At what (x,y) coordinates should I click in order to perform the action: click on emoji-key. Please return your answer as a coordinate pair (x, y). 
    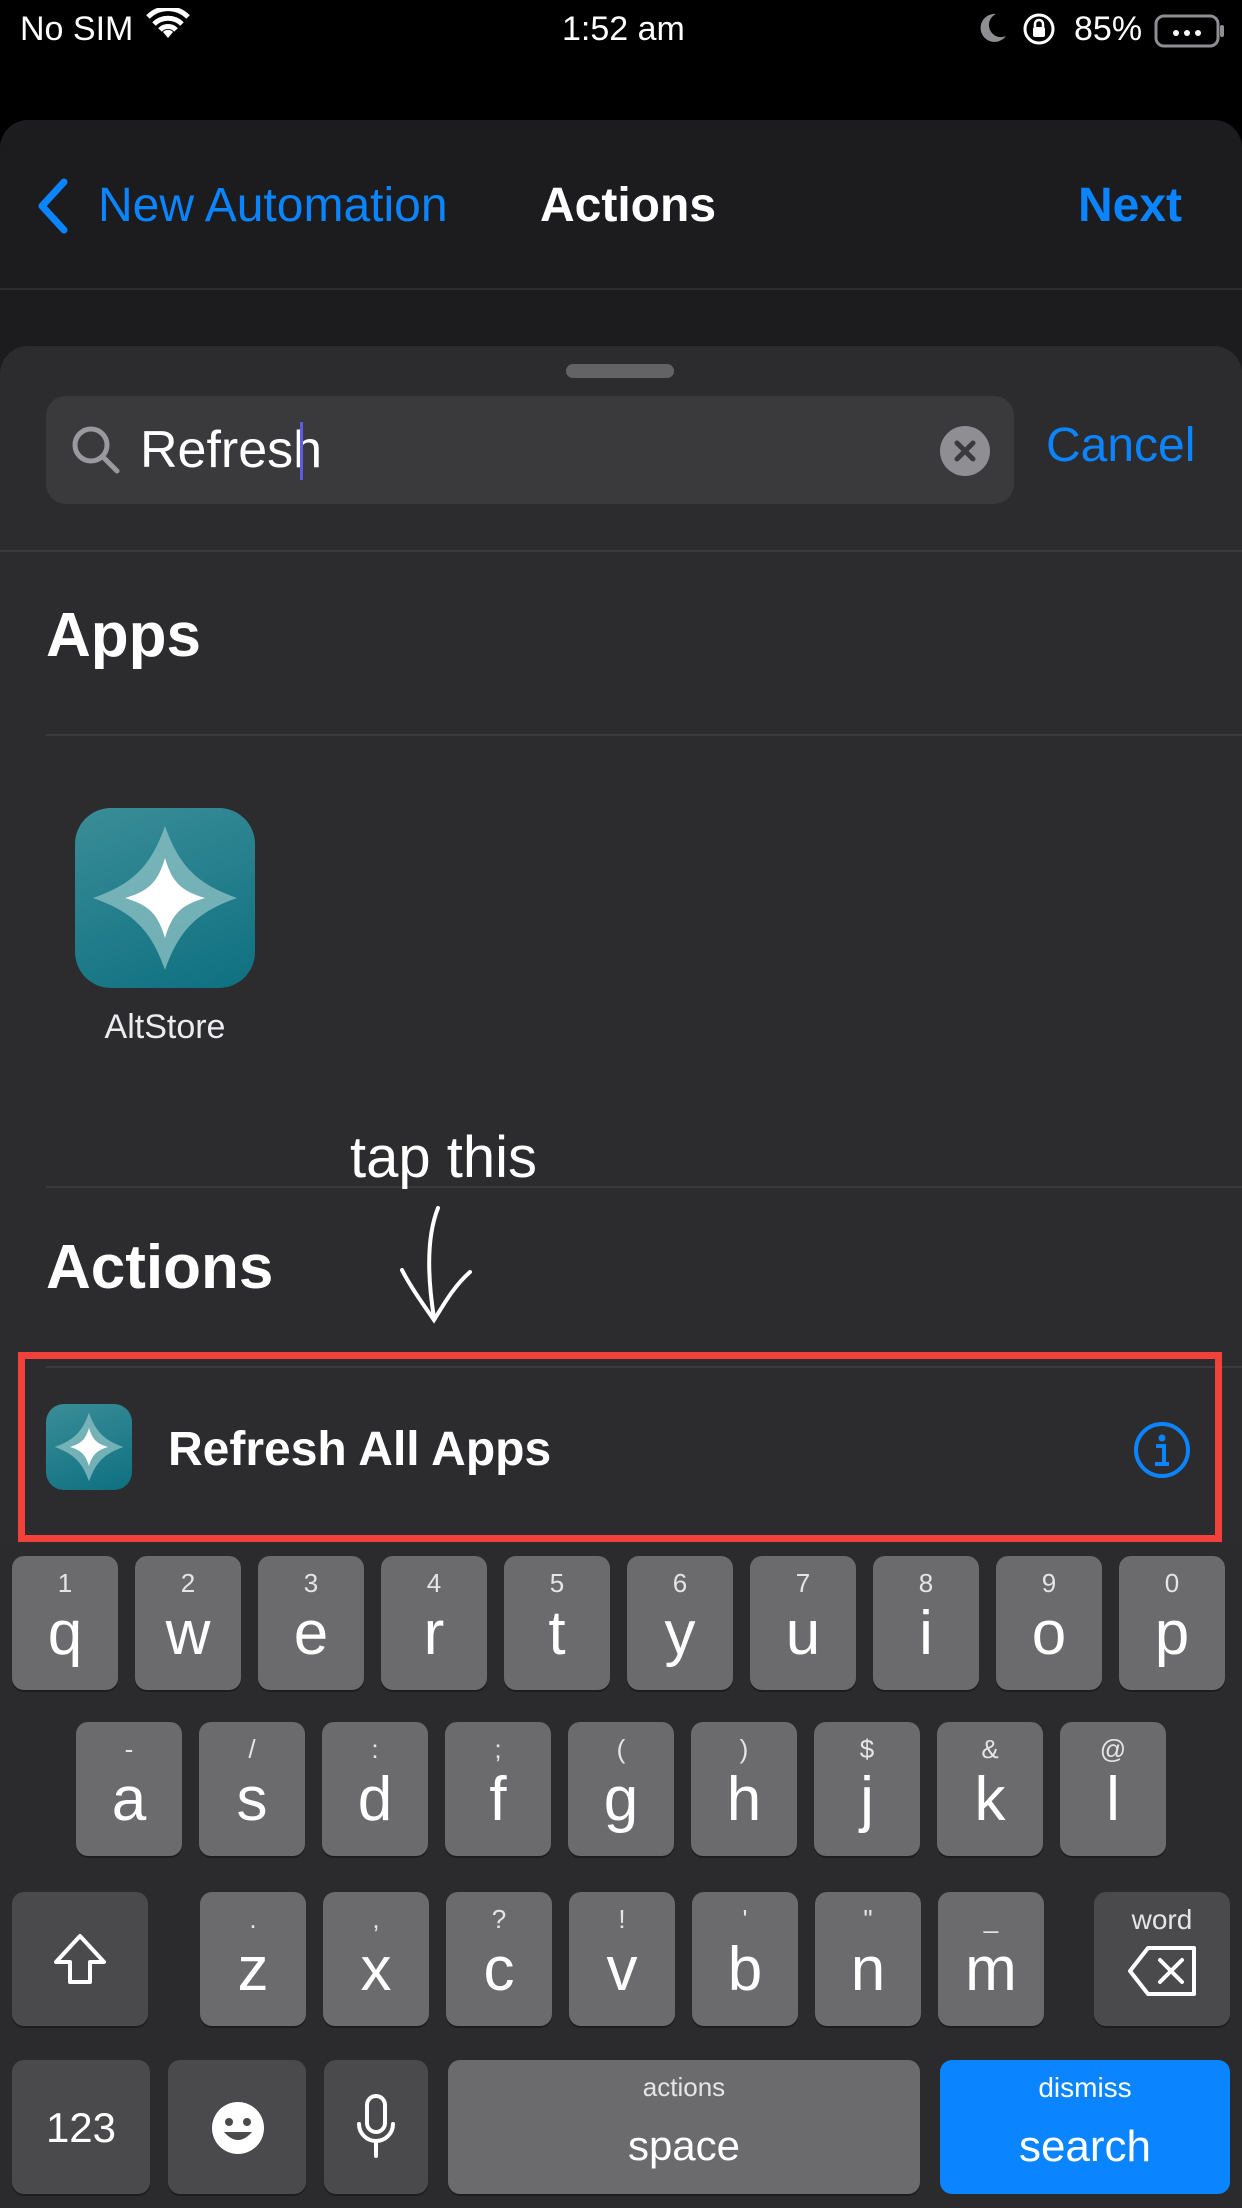
    Looking at the image, I should click on (237, 2127).